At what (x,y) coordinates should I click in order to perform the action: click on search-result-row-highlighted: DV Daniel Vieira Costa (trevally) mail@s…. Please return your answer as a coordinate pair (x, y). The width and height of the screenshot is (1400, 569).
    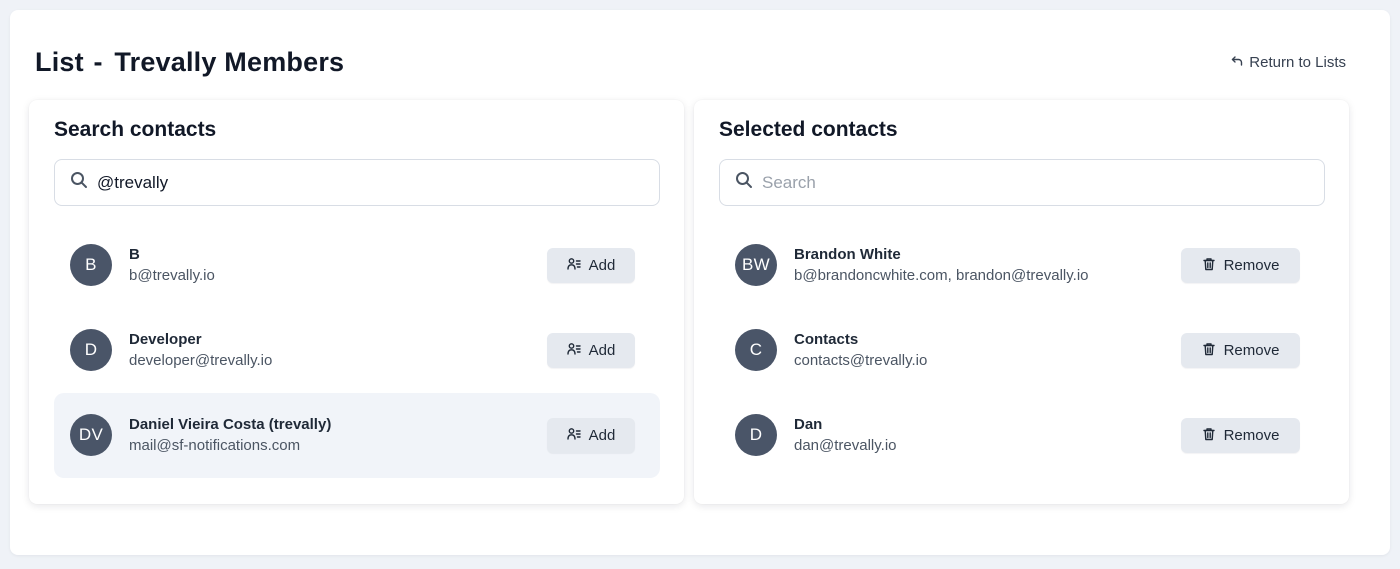
    Looking at the image, I should click on (357, 435).